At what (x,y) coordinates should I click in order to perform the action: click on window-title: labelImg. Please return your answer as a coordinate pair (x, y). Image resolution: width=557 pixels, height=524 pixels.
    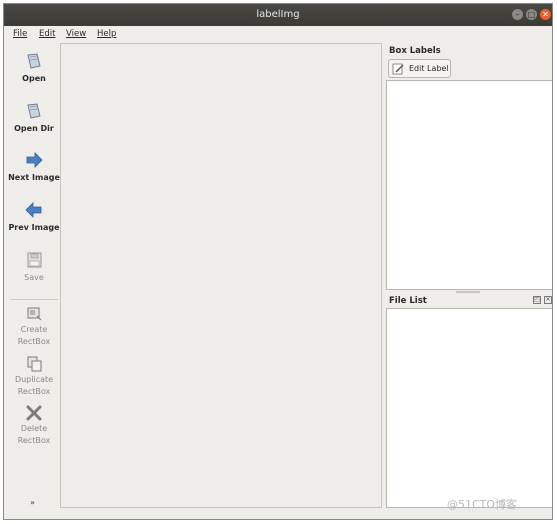
    Looking at the image, I should click on (278, 14).